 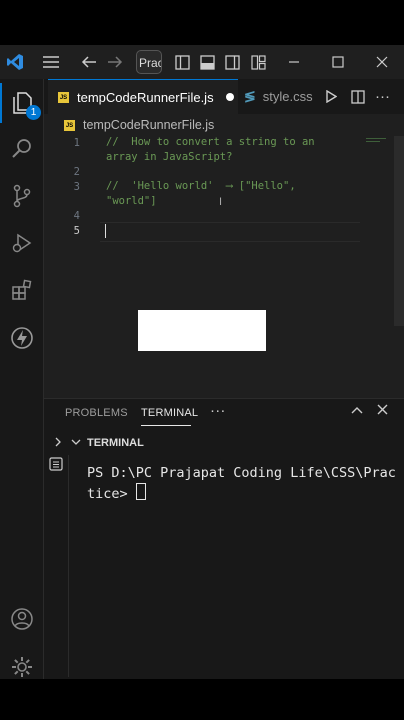 What do you see at coordinates (357, 411) in the screenshot?
I see `maximize-panel-icon` at bounding box center [357, 411].